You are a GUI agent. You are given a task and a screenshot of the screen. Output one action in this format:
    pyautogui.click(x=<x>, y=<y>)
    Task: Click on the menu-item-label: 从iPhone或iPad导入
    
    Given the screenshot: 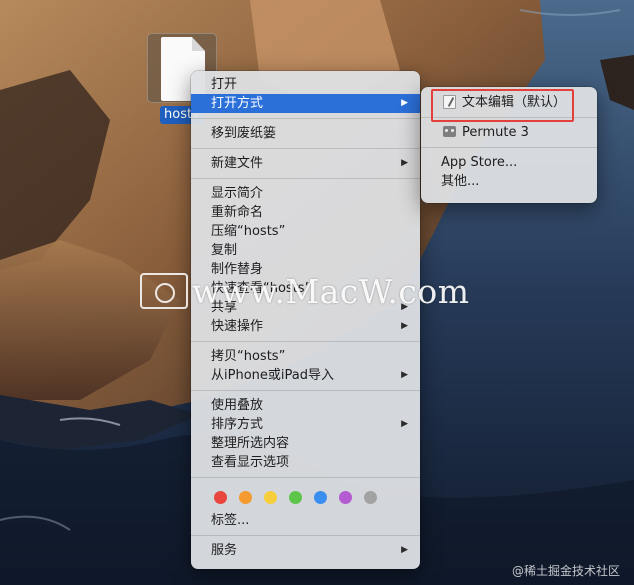 What is the action you would take?
    pyautogui.click(x=272, y=375)
    